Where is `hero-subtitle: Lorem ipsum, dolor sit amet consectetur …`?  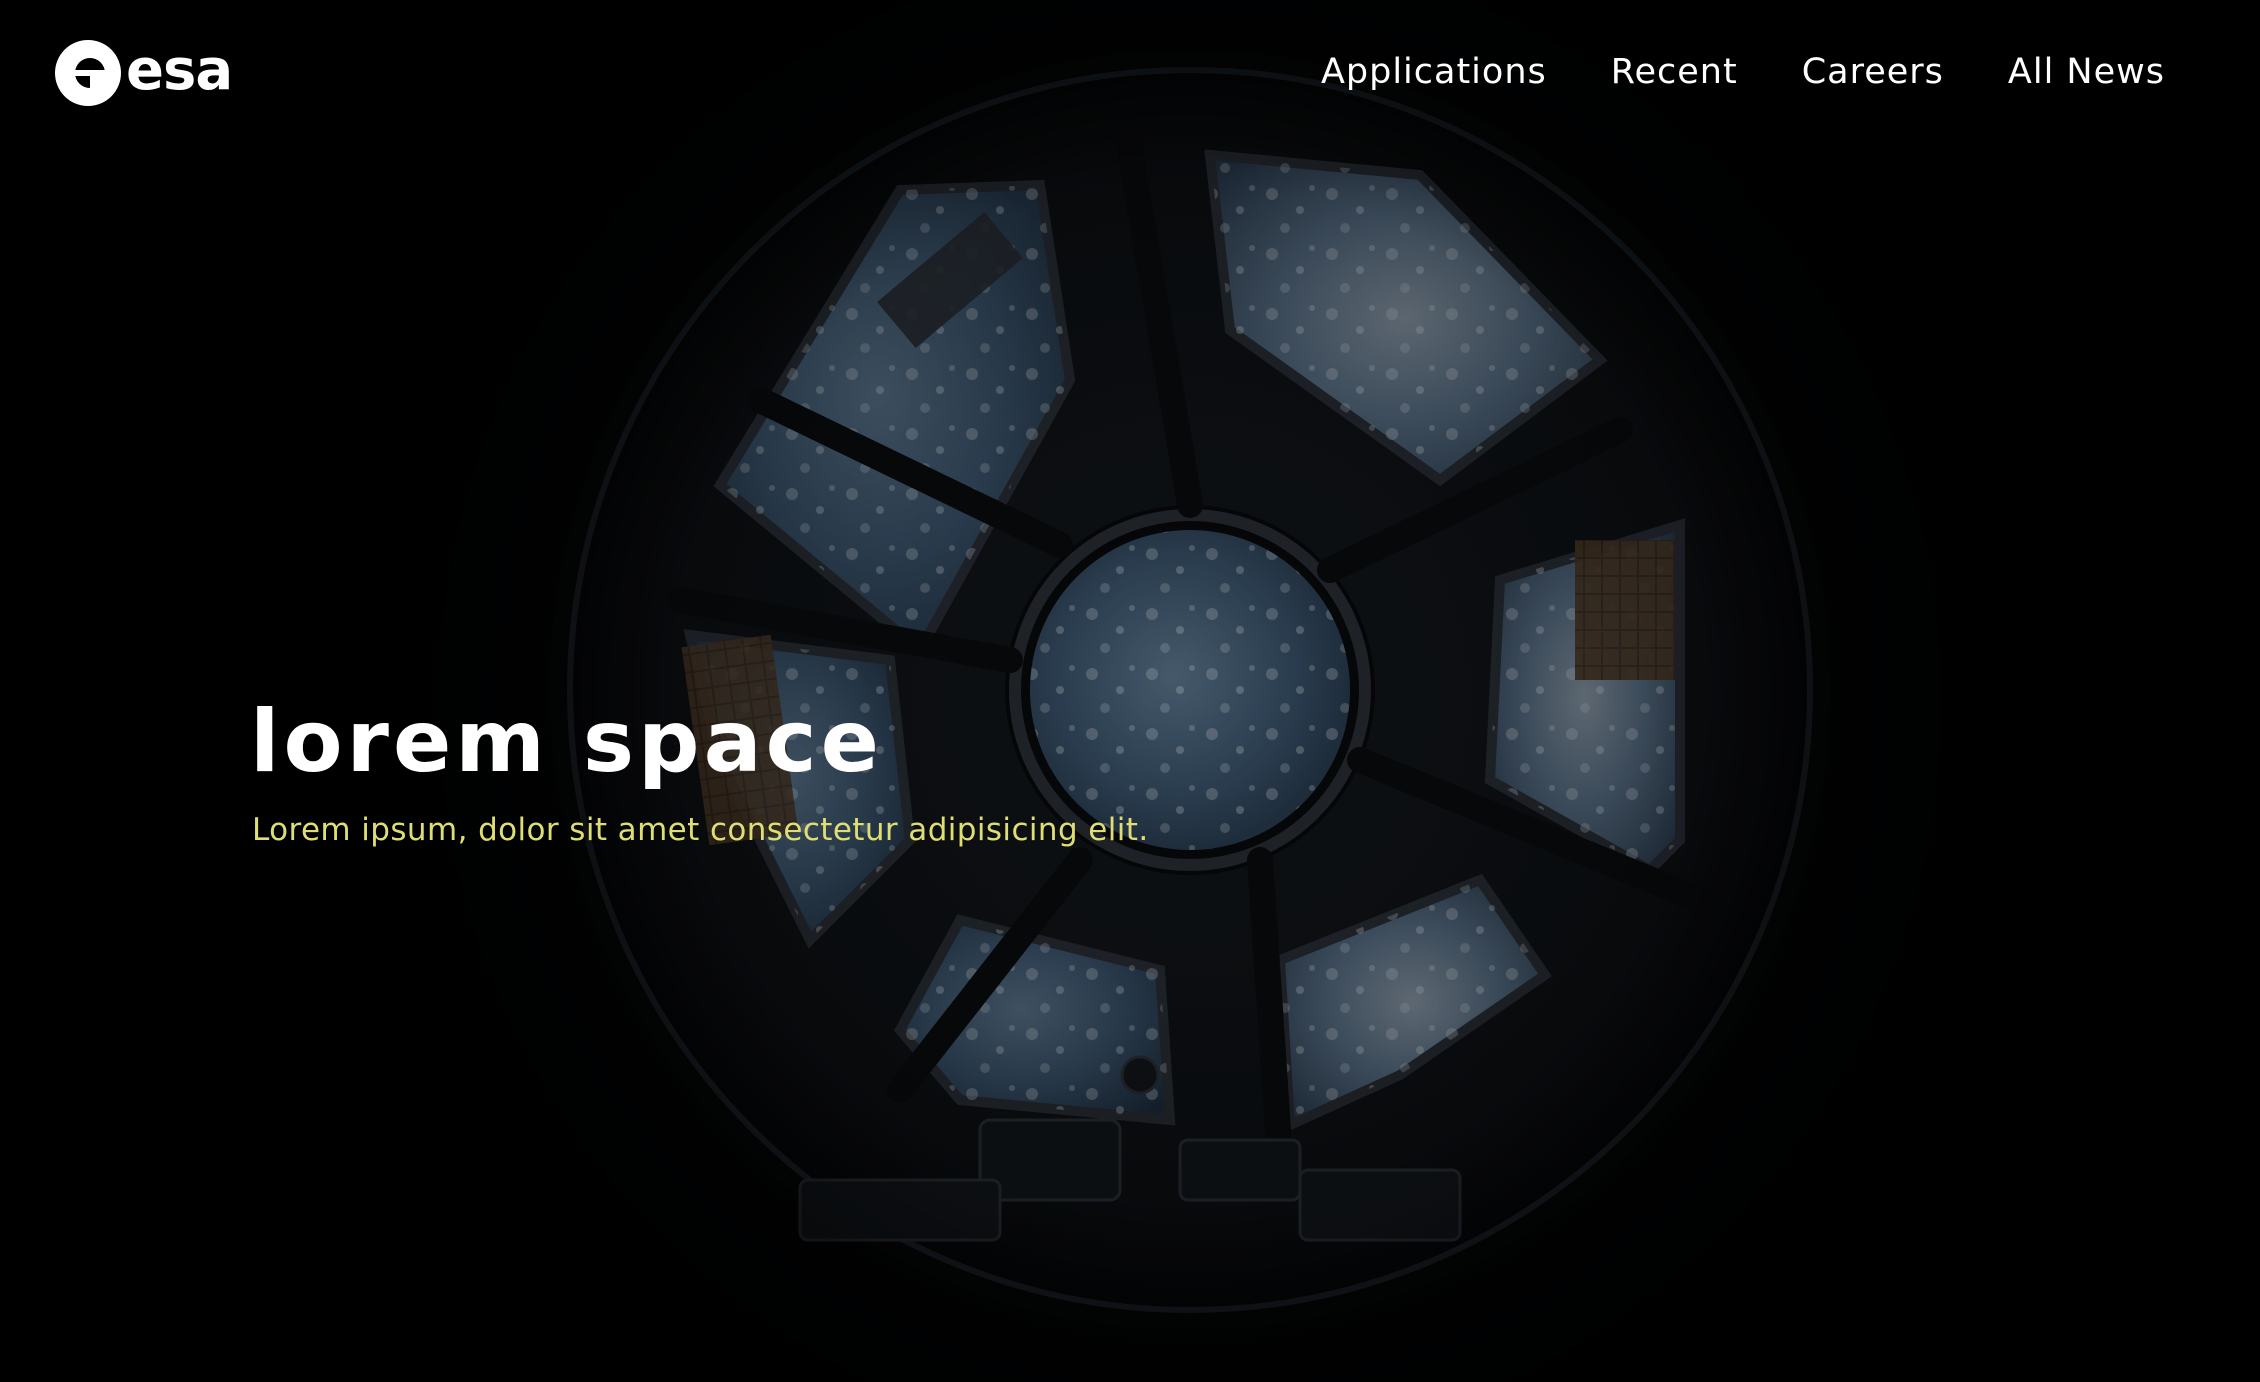 hero-subtitle: Lorem ipsum, dolor sit amet consectetur … is located at coordinates (700, 830).